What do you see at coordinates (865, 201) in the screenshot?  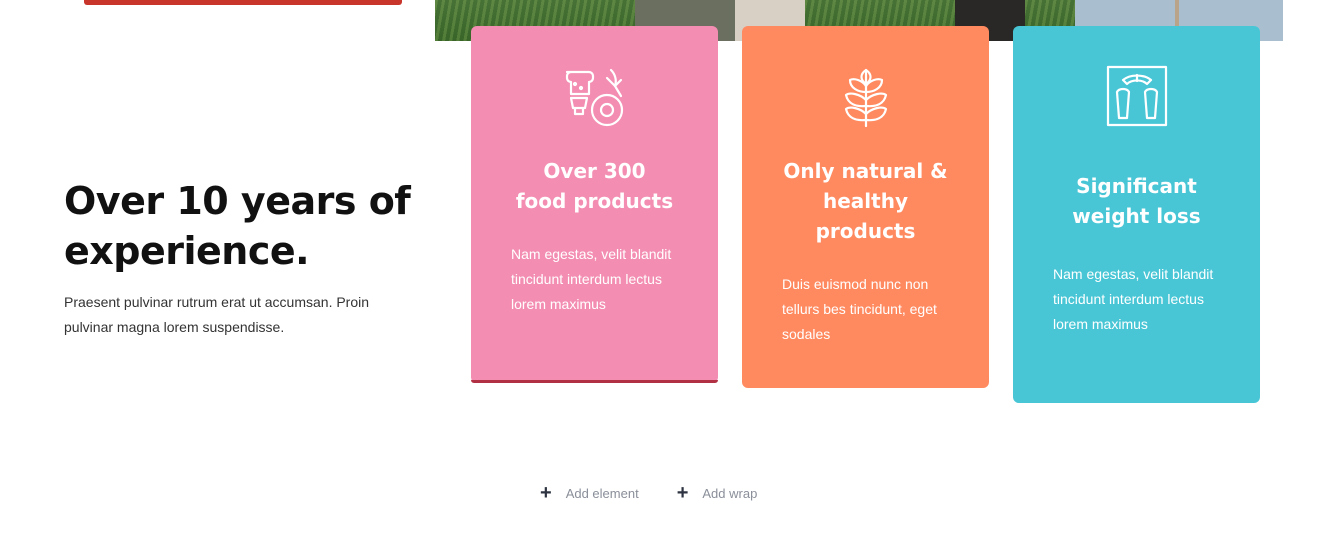 I see `card-title: Only natural & healthy products` at bounding box center [865, 201].